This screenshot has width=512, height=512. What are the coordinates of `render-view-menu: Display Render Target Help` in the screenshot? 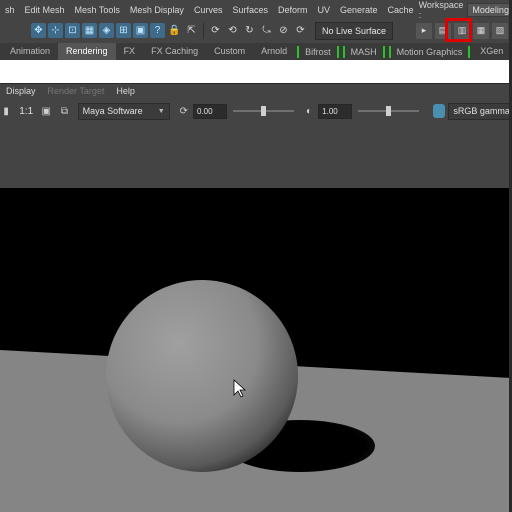 It's located at (256, 91).